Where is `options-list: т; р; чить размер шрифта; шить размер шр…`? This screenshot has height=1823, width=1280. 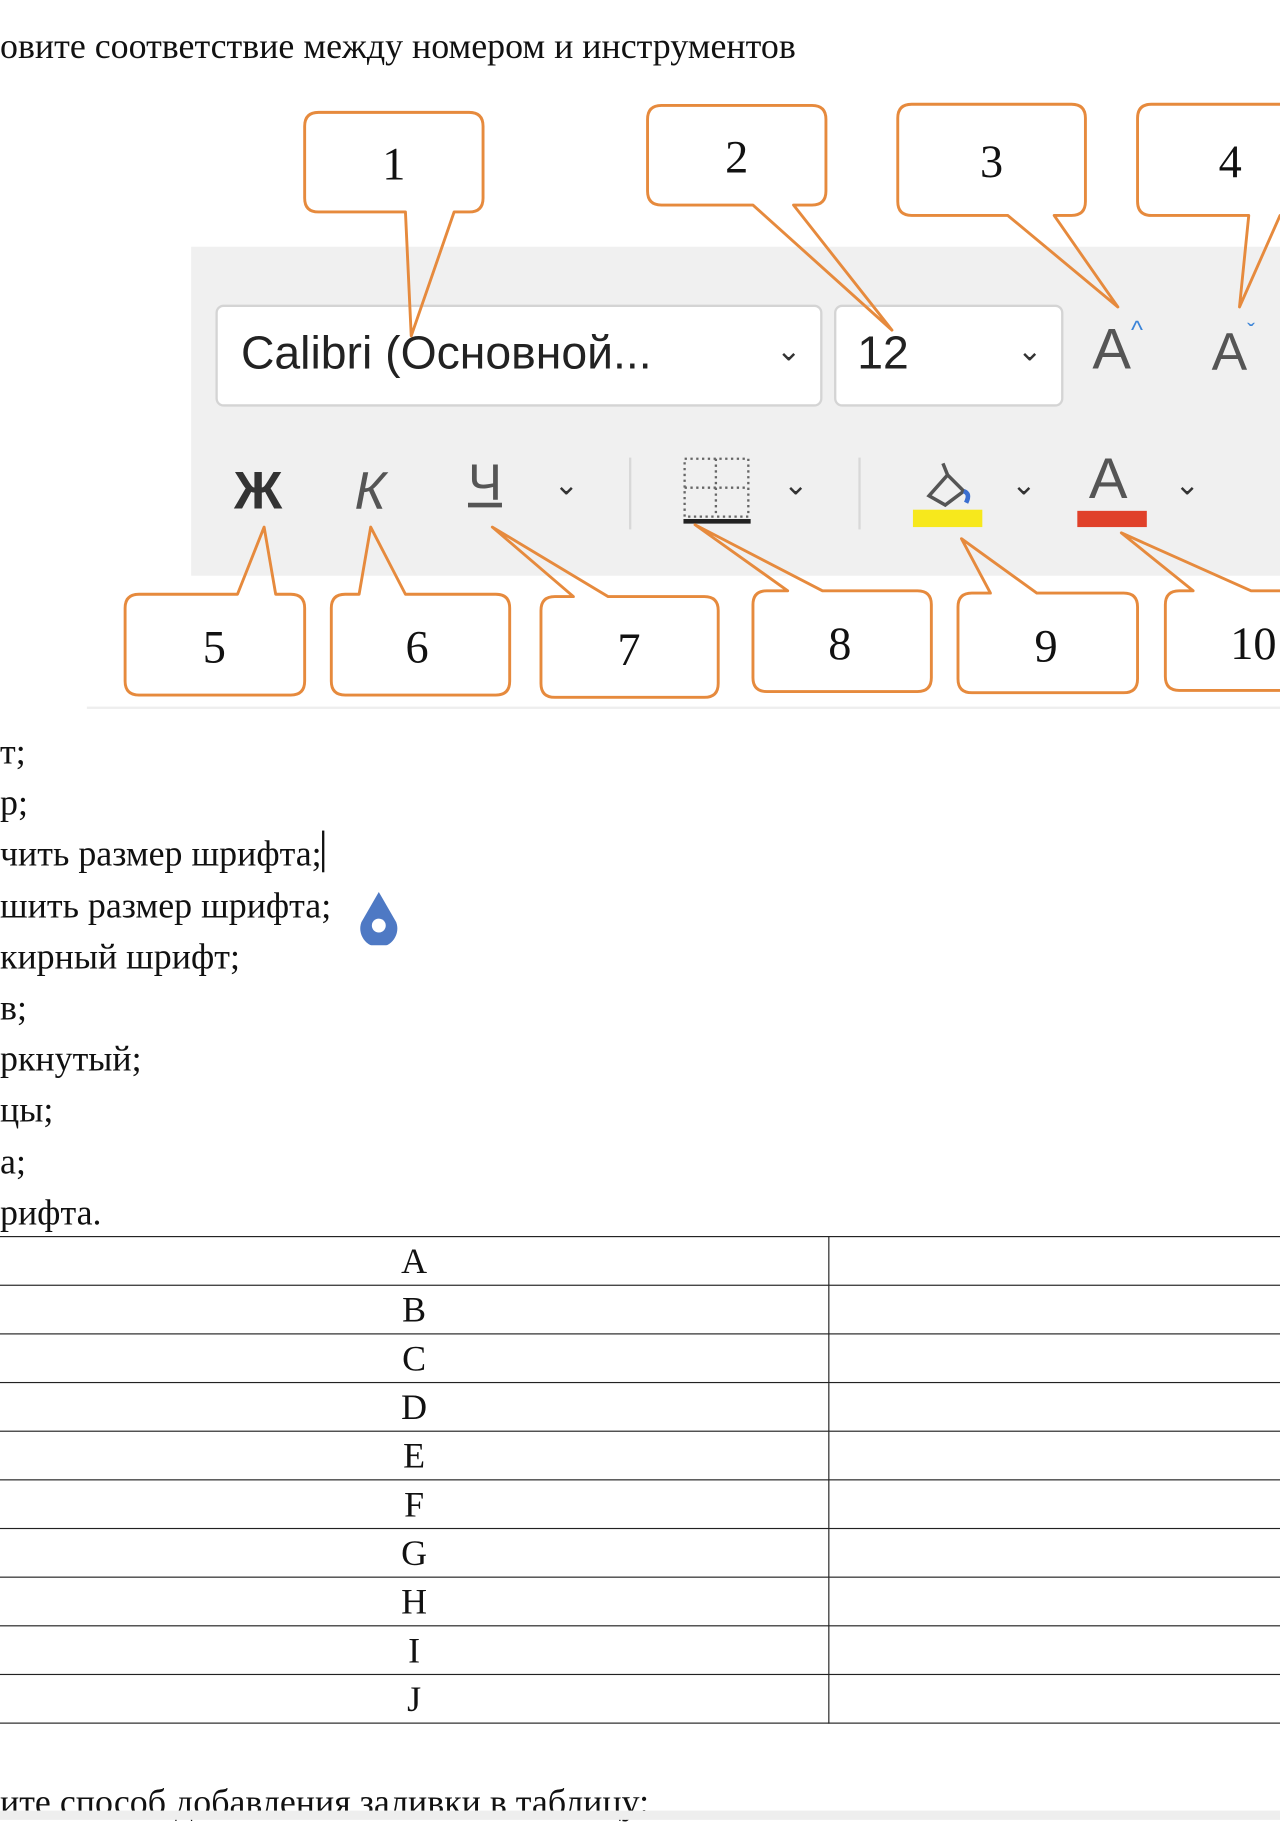 options-list: т; р; чить размер шрифта; шить размер шр… is located at coordinates (165, 982).